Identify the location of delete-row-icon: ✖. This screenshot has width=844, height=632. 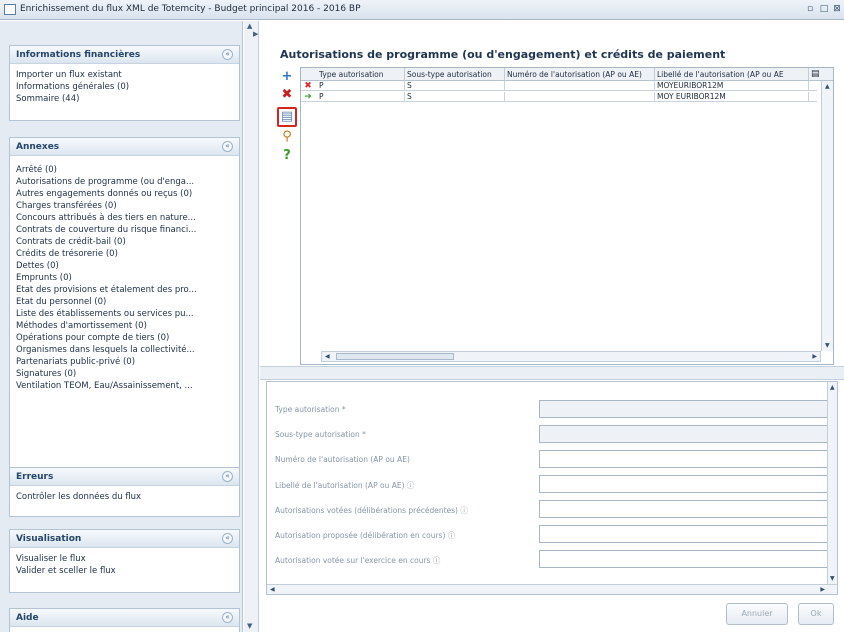
(287, 95).